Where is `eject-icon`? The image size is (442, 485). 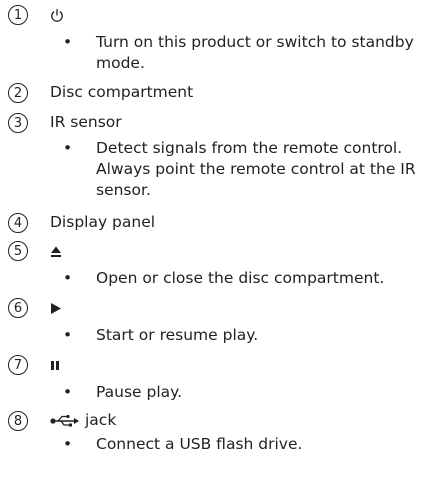
eject-icon is located at coordinates (56, 251).